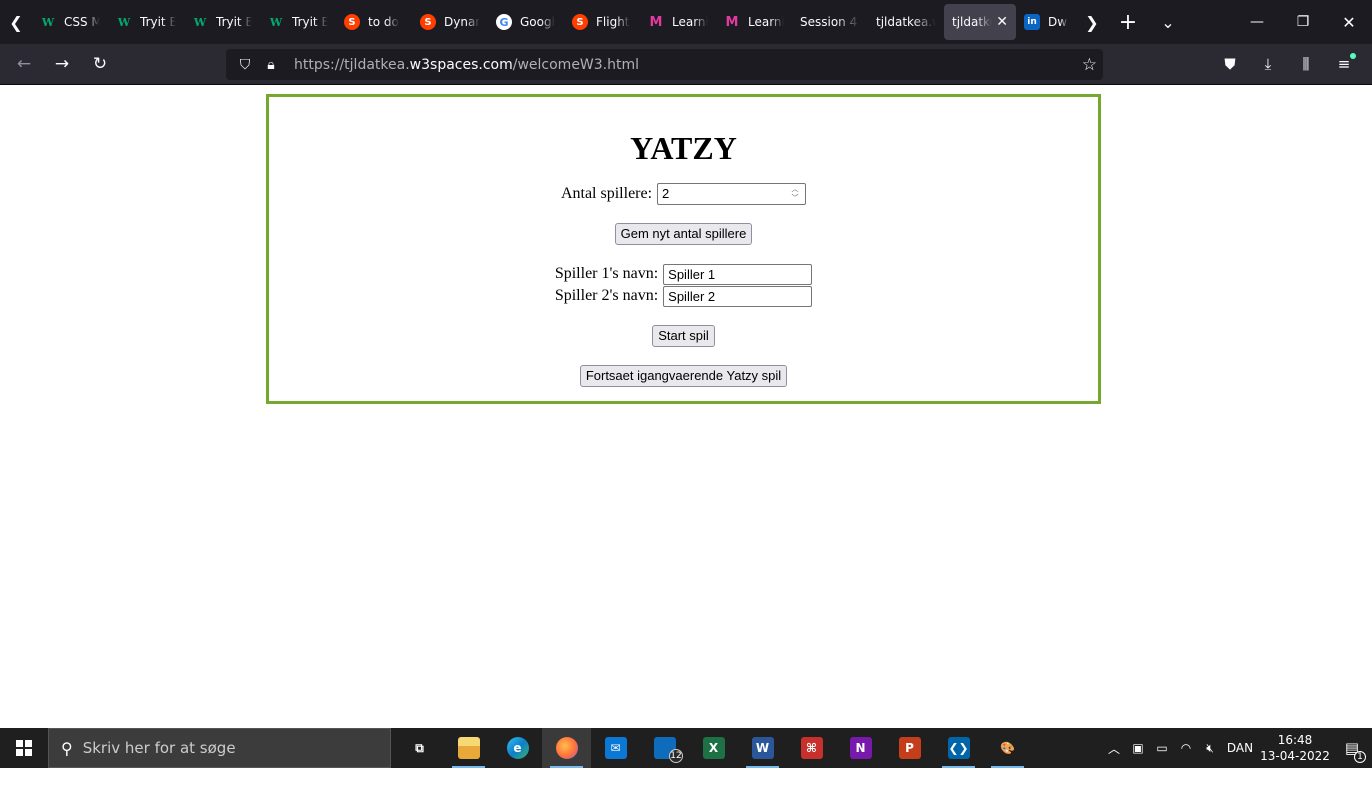 The image size is (1372, 804). I want to click on google-icon: G, so click(504, 22).